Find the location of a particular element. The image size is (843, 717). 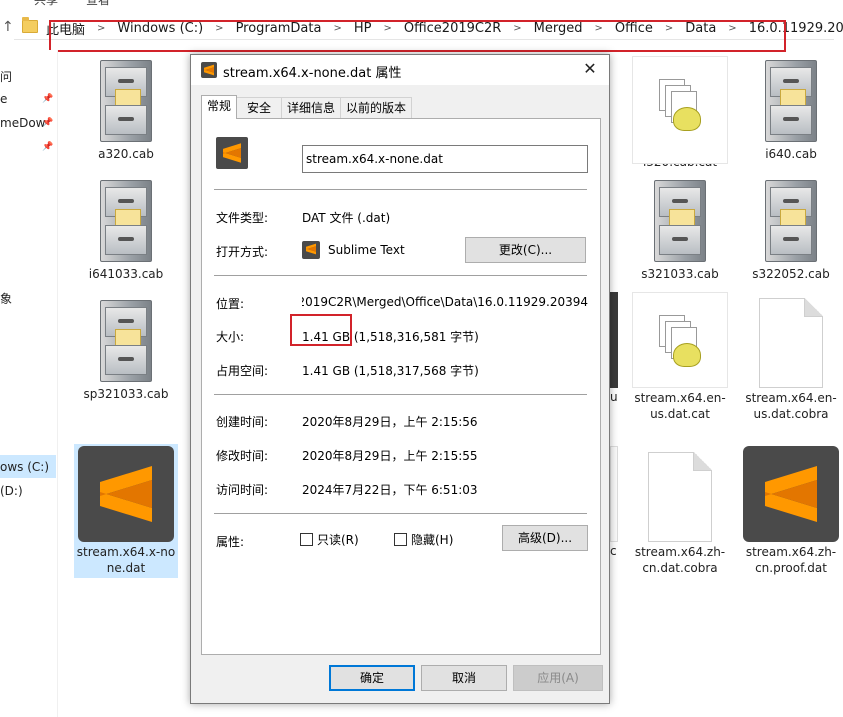

file-label: stream.x64.en-us.dat.cobra is located at coordinates (791, 406).